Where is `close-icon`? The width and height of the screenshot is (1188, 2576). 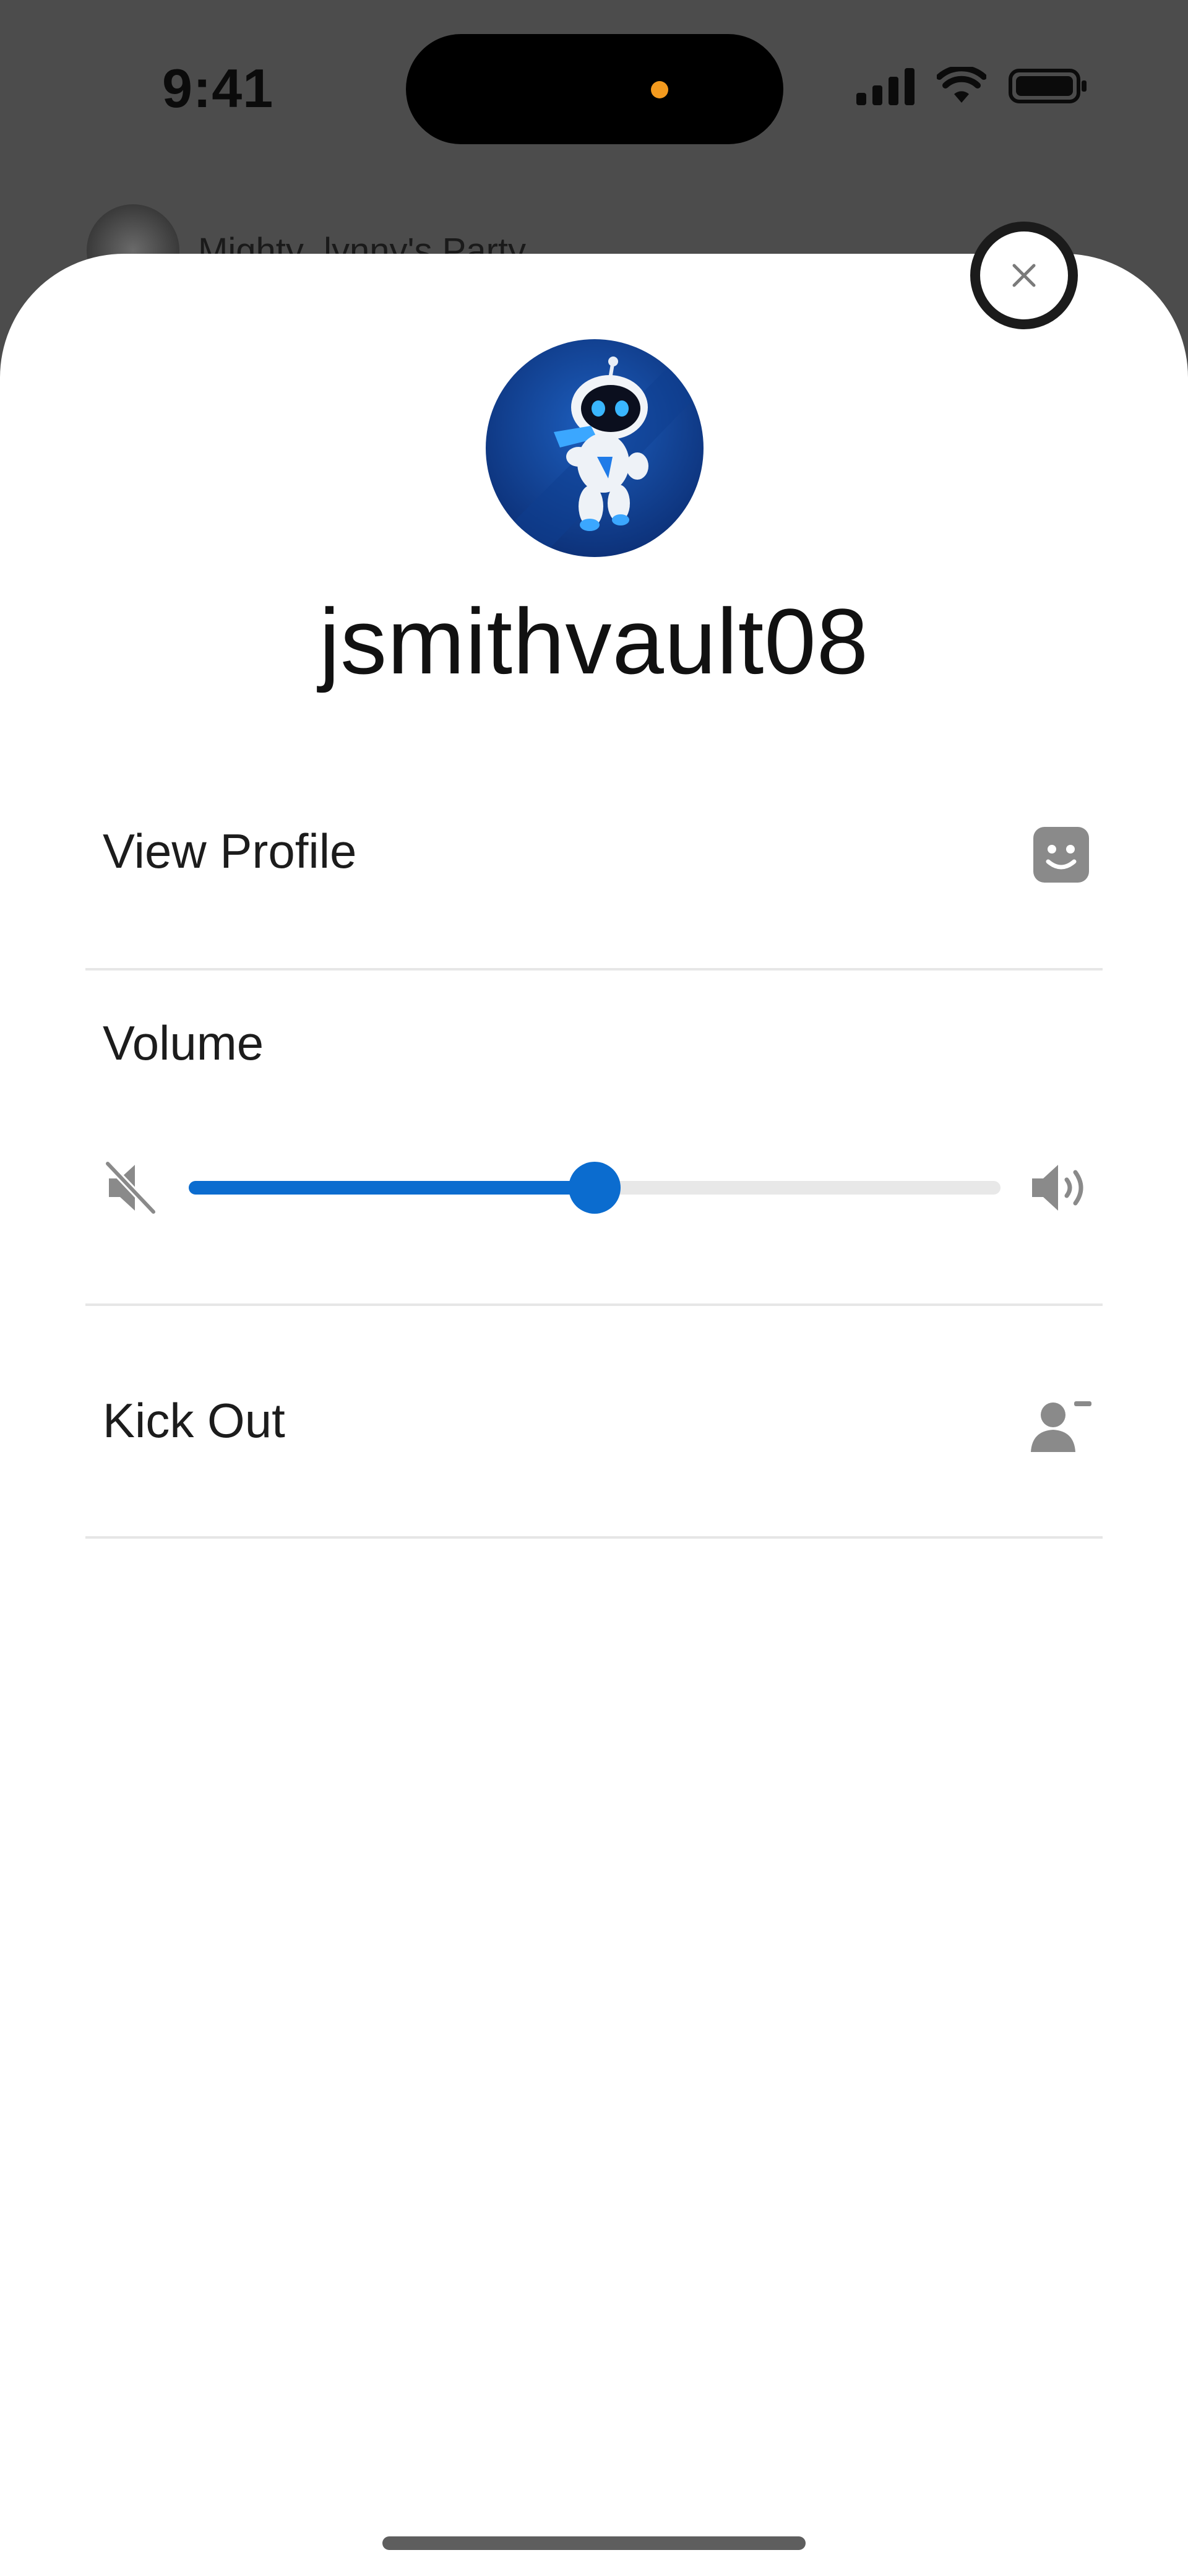
close-icon is located at coordinates (1024, 275).